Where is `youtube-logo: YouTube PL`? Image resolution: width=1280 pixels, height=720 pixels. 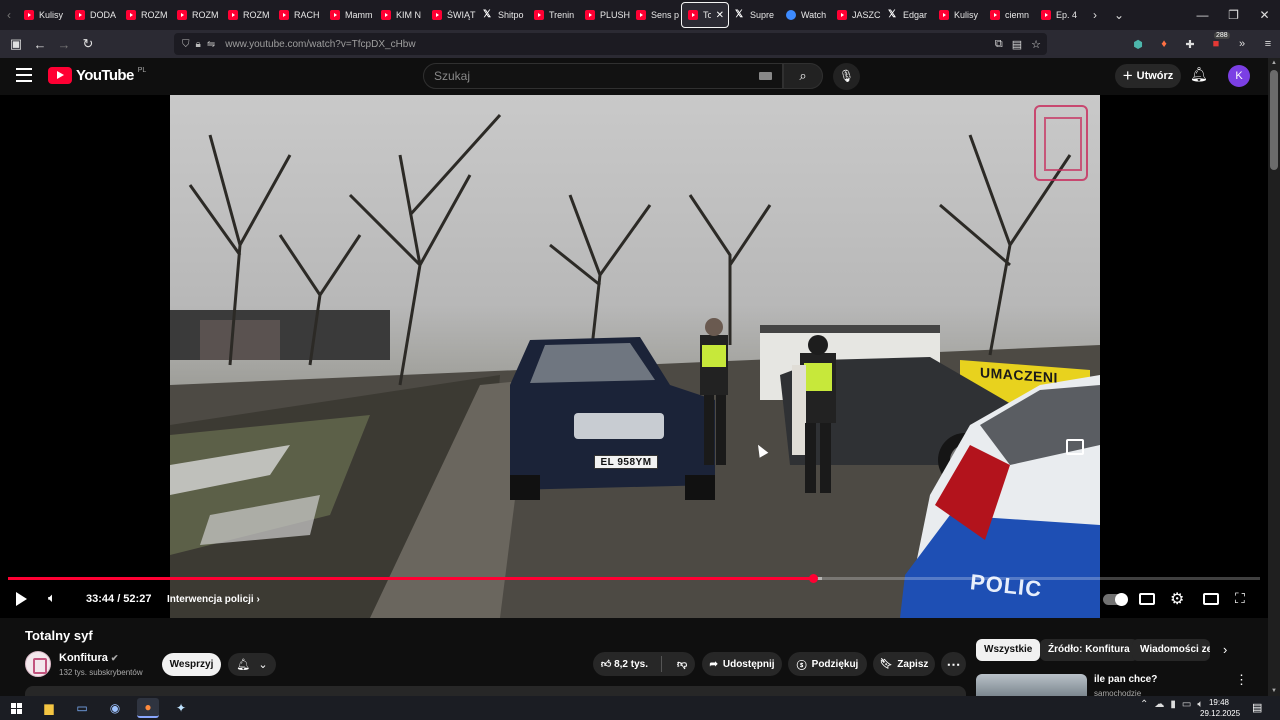
youtube-logo: YouTube PL is located at coordinates (97, 75).